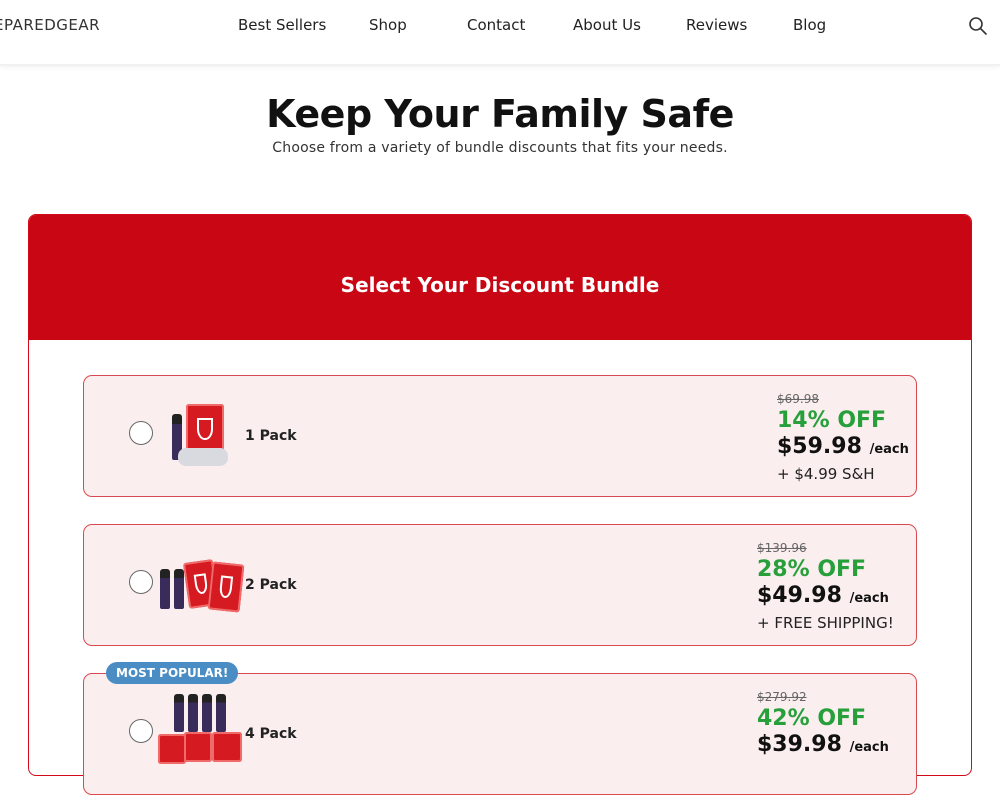 This screenshot has height=795, width=1000. I want to click on bundle-option-4-pack: 4 Pack $279.92 42% OFF $39.98 /each, so click(500, 734).